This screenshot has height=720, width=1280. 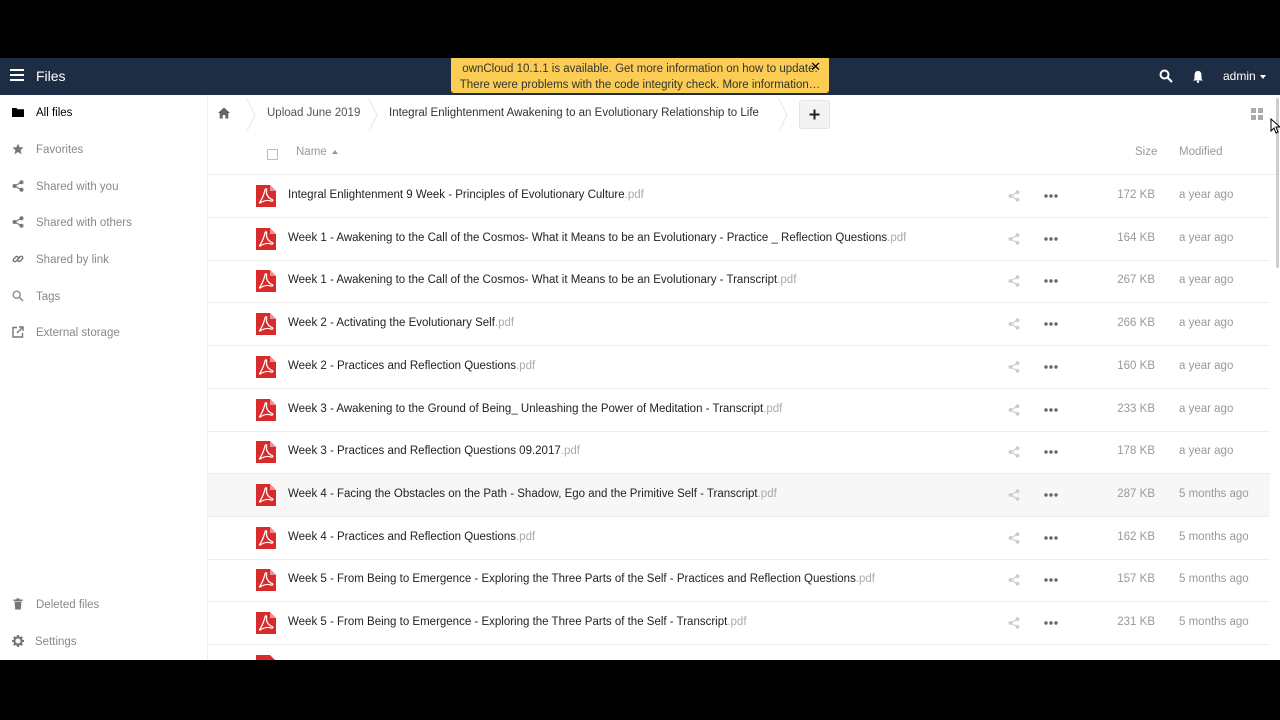 What do you see at coordinates (51, 76) in the screenshot?
I see `app-title: Files` at bounding box center [51, 76].